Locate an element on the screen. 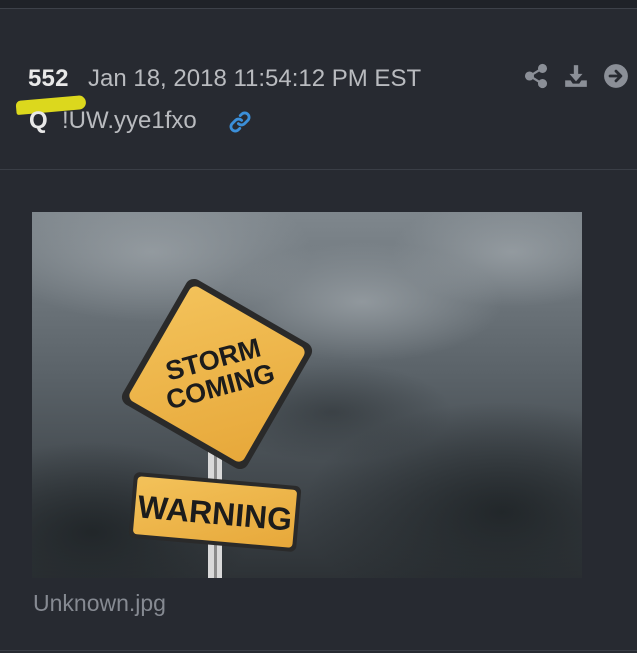 This screenshot has width=637, height=653. post-date: Jan 18, 2018 11:54:12 PM EST is located at coordinates (255, 78).